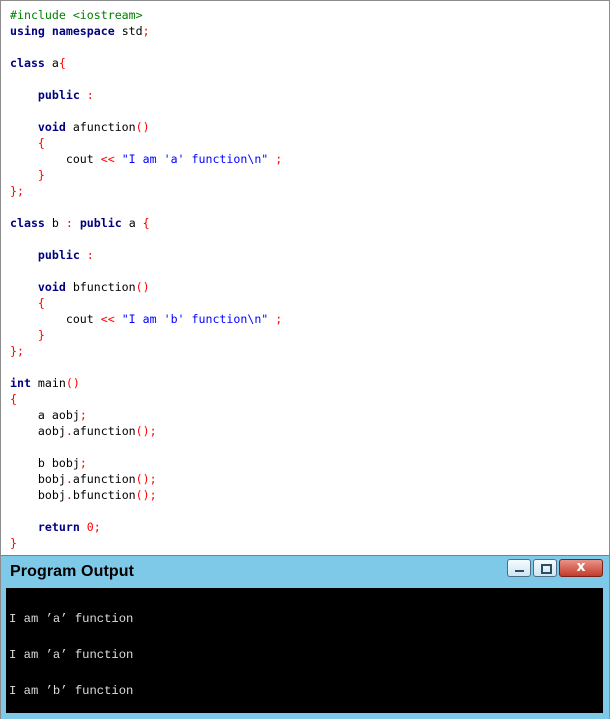 This screenshot has width=610, height=722. I want to click on code-line: void afunction(), so click(305, 127).